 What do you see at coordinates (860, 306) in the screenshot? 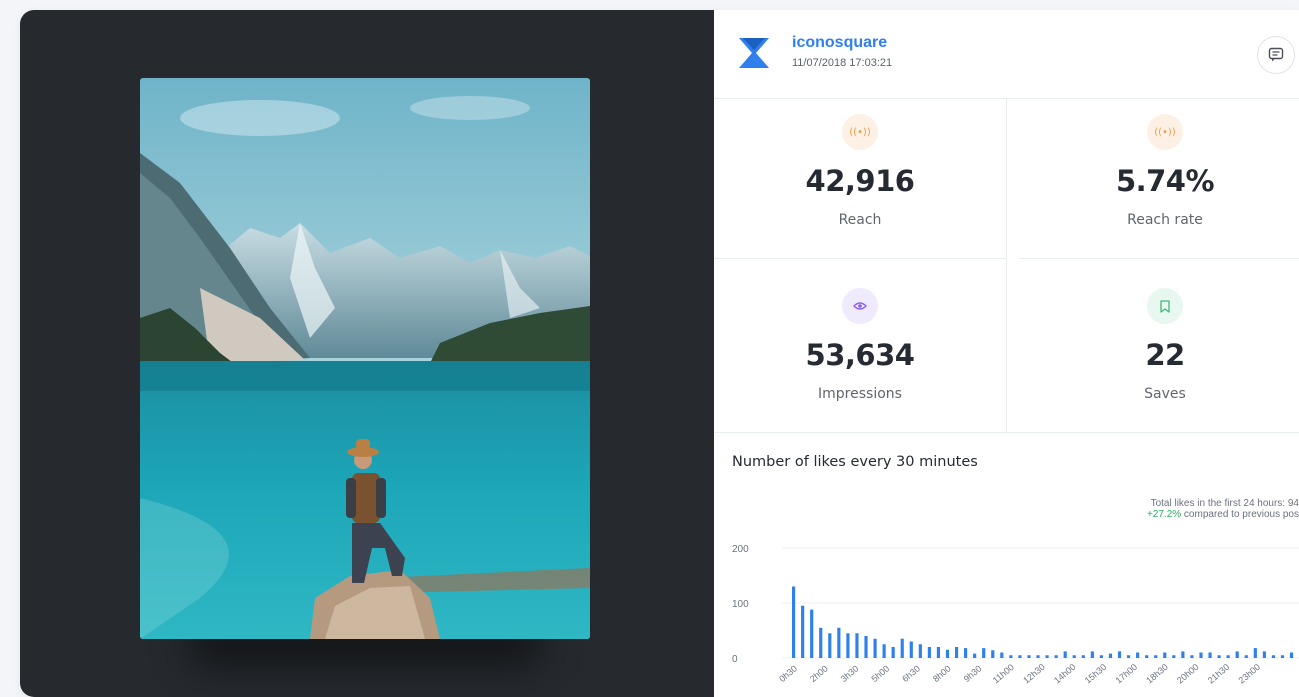
I see `eye-icon` at bounding box center [860, 306].